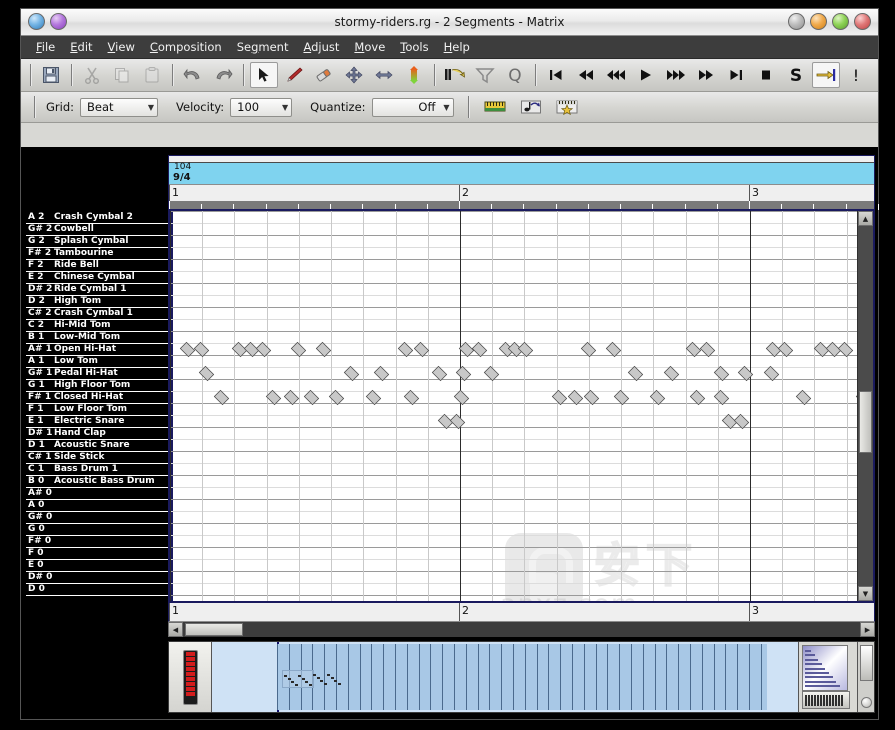  I want to click on pitch-row-c1: C# 1 Side Stick, so click(98, 458).